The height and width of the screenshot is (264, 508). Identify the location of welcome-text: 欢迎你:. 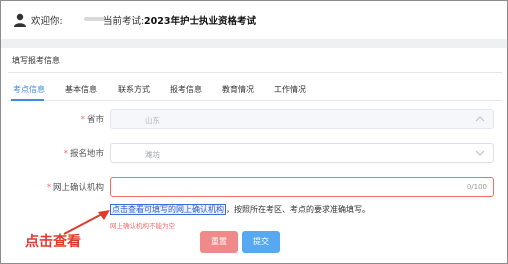
(47, 21).